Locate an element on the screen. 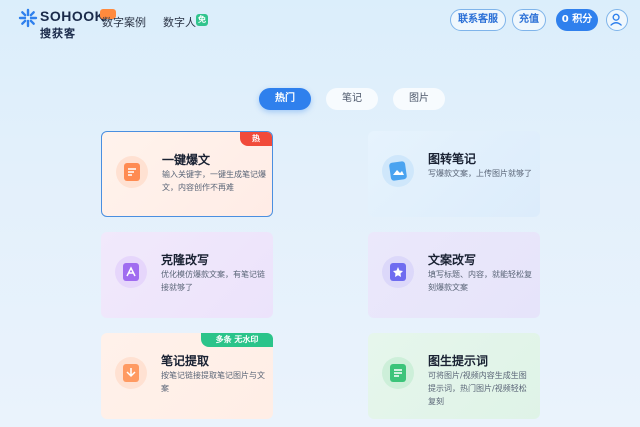 Image resolution: width=640 pixels, height=427 pixels. logo-icon is located at coordinates (28, 18).